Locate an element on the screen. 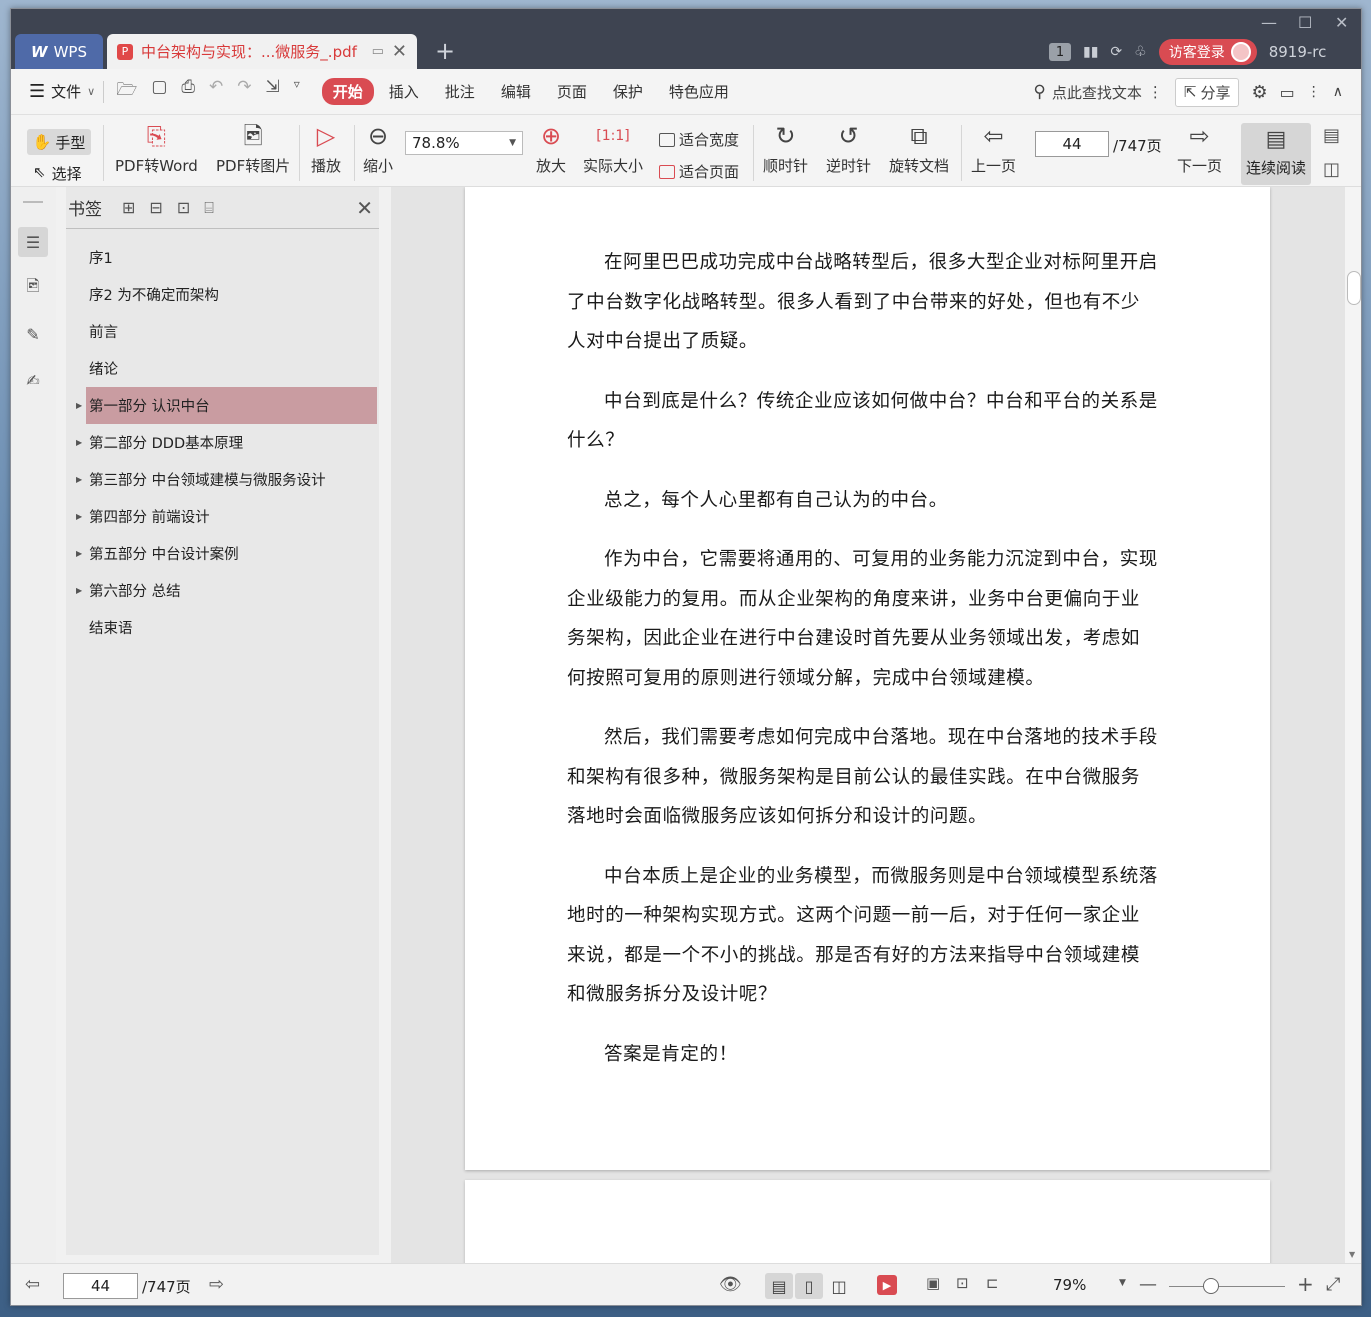 The width and height of the screenshot is (1371, 1317). more-chevron-icon: ▿ is located at coordinates (297, 91).